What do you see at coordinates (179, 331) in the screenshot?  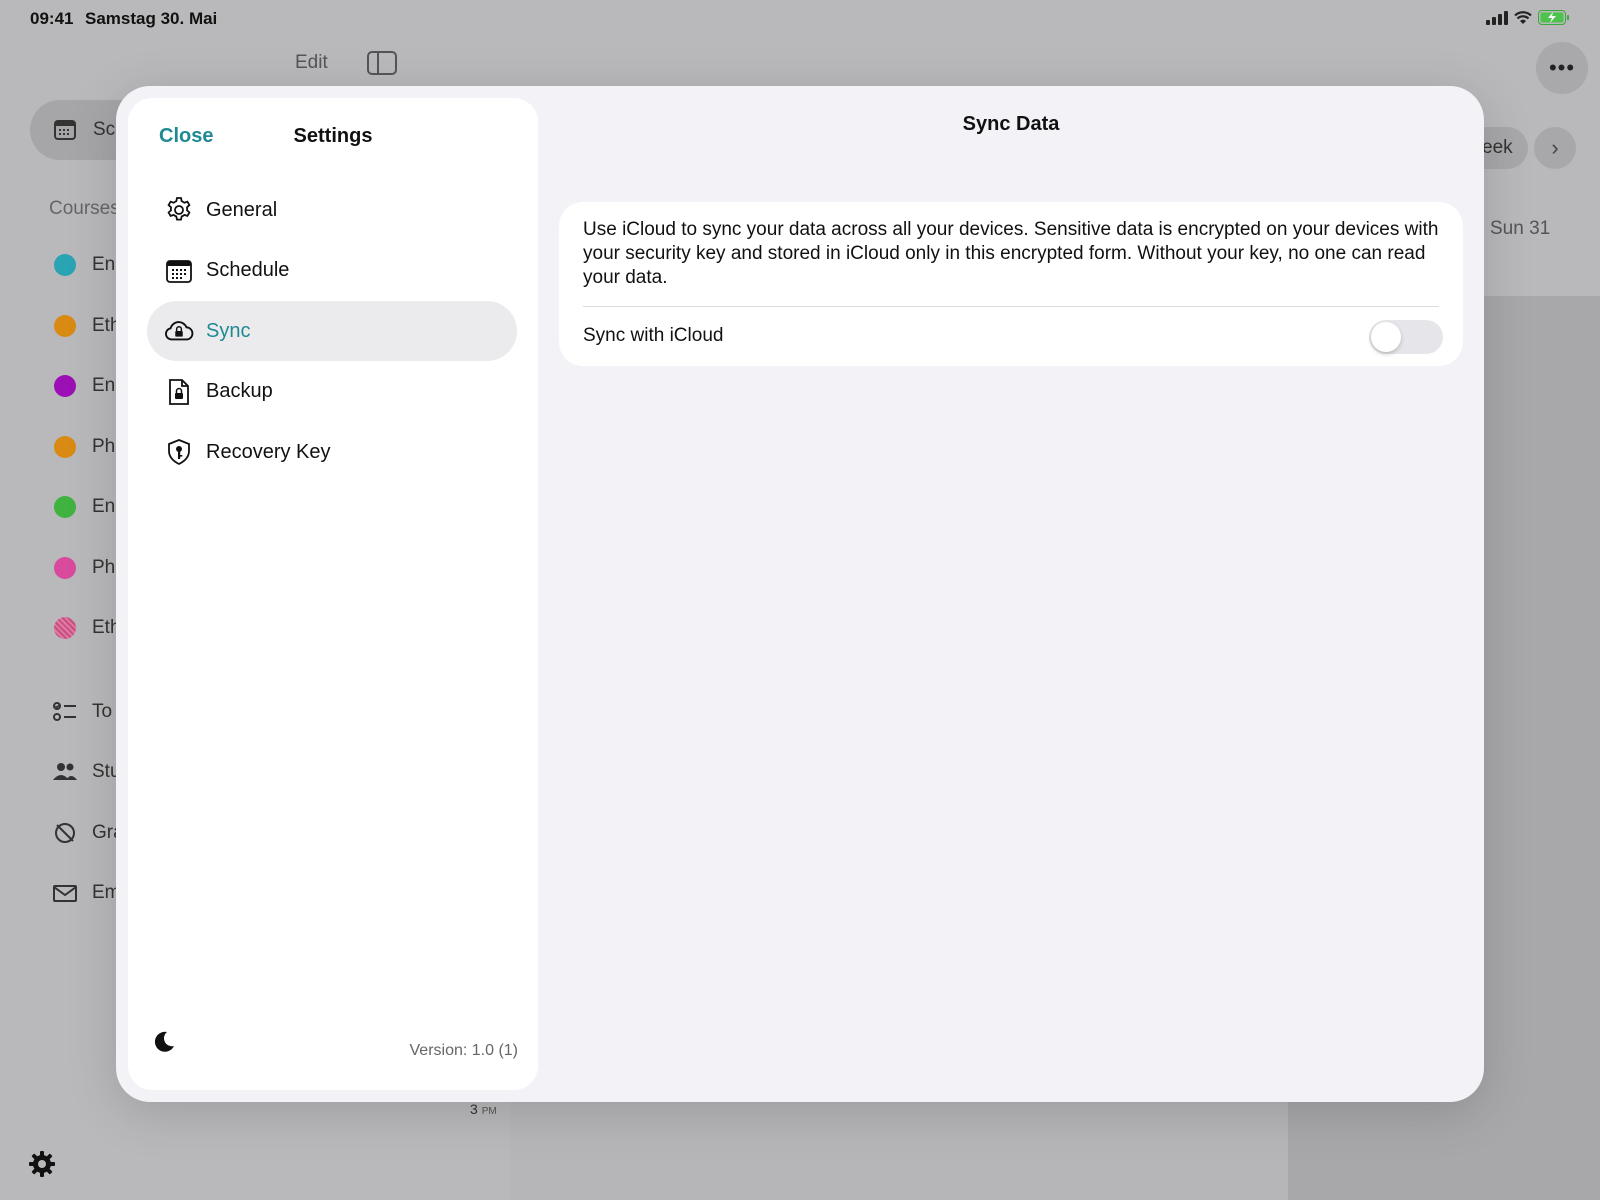 I see `cloud-lock-icon` at bounding box center [179, 331].